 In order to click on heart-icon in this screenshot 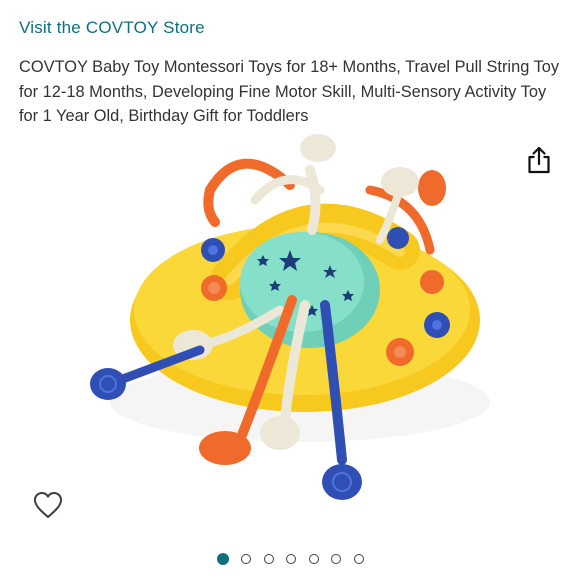, I will do `click(48, 505)`.